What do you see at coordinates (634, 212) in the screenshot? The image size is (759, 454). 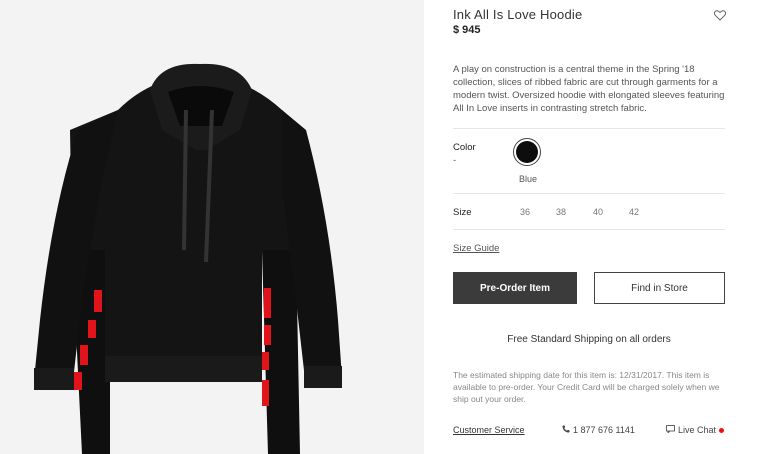 I see `size-option-42: 42` at bounding box center [634, 212].